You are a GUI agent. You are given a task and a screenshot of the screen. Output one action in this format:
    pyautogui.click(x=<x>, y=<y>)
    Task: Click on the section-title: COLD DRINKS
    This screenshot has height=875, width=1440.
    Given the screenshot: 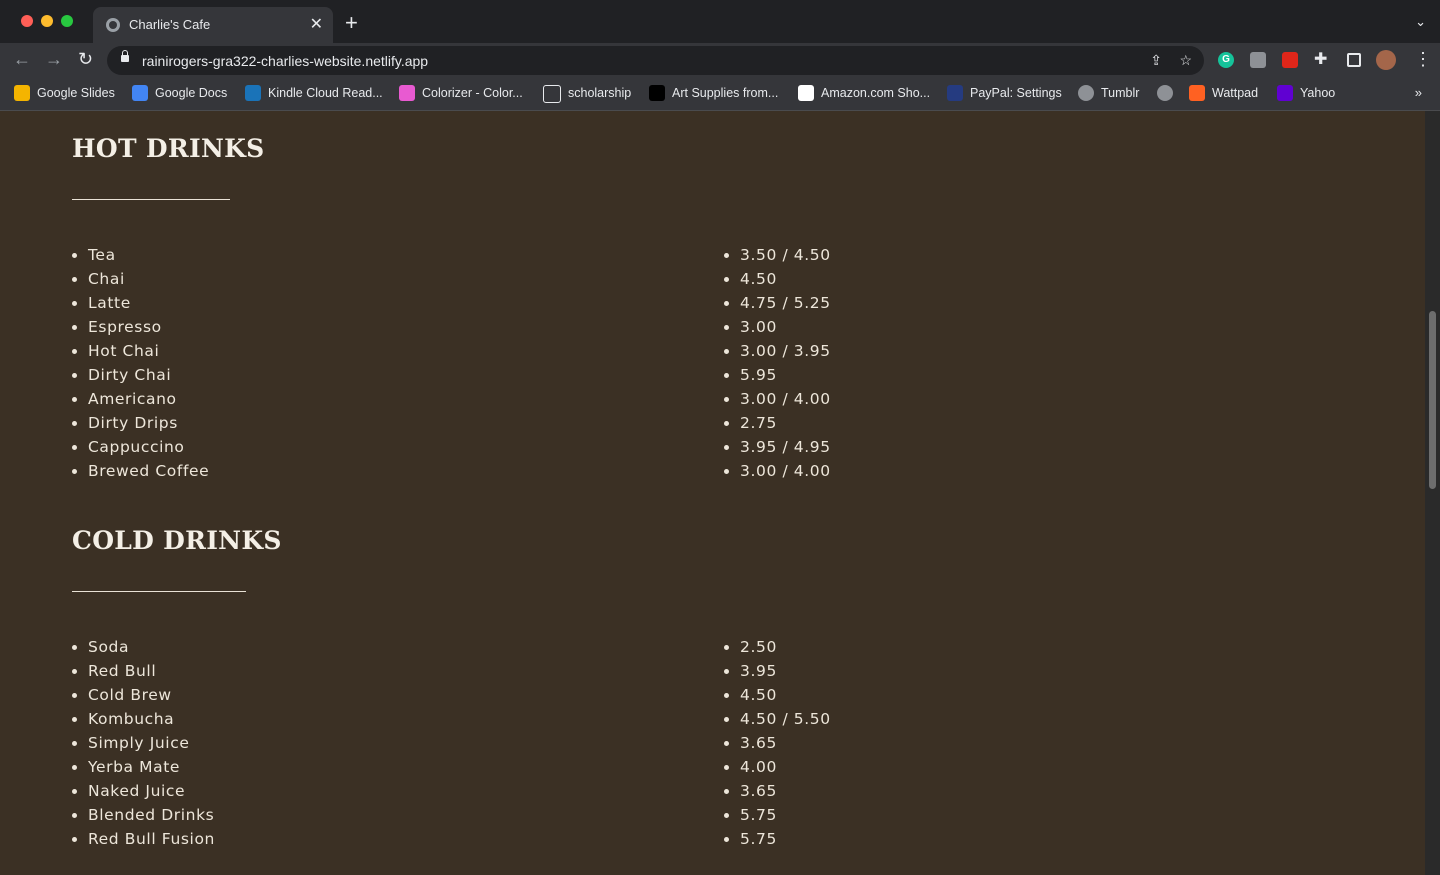 What is the action you would take?
    pyautogui.click(x=177, y=540)
    